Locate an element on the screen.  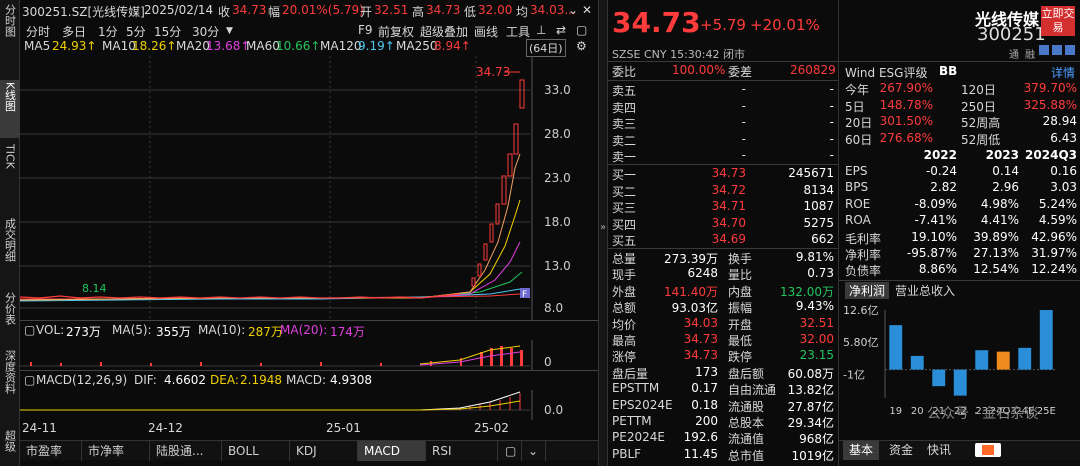
grid-icon is located at coordinates (1044, 50).